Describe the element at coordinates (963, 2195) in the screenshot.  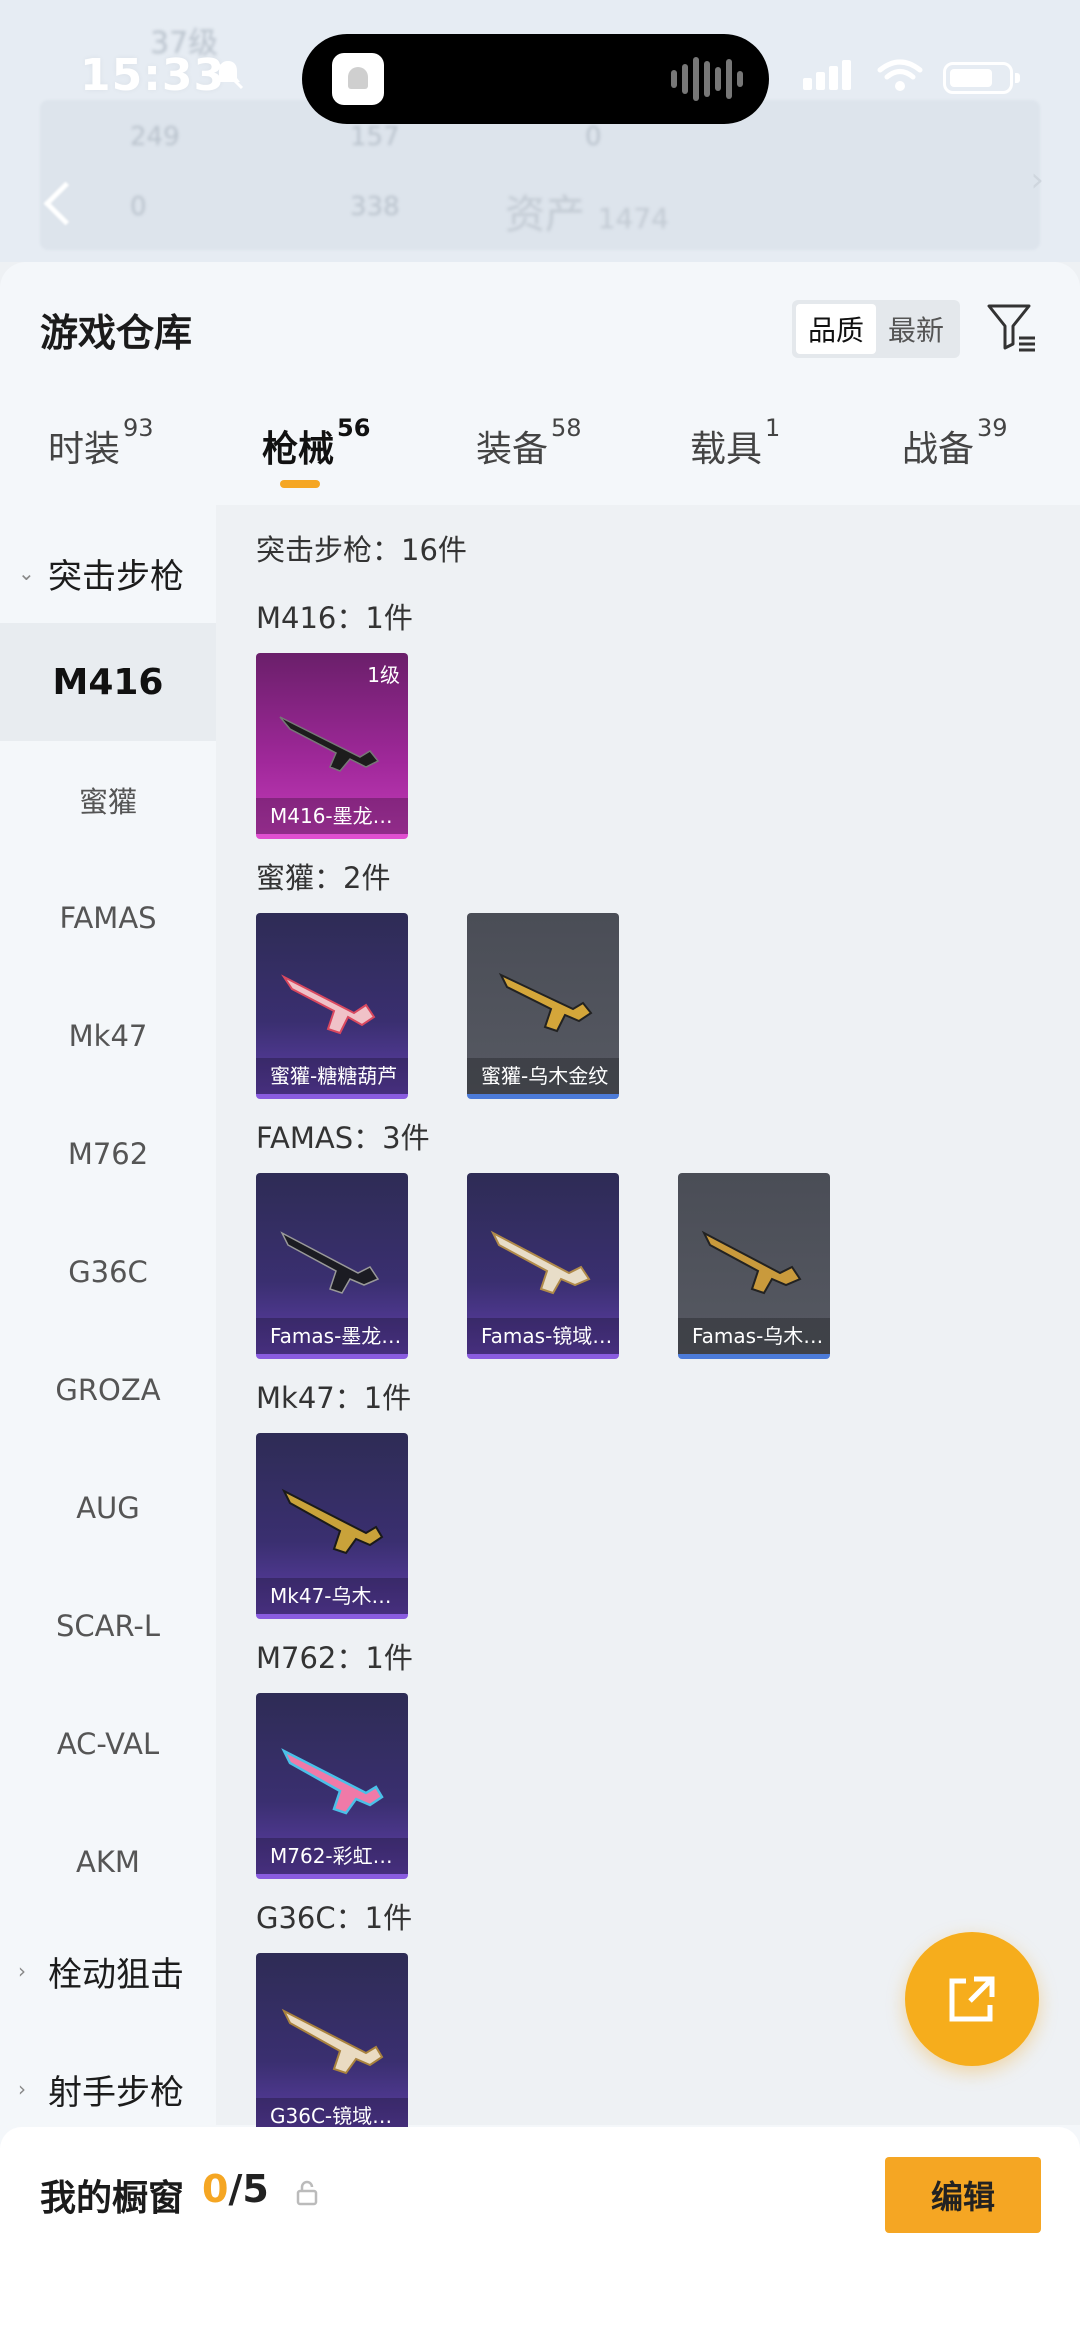
I see `edit-button: 编辑` at that location.